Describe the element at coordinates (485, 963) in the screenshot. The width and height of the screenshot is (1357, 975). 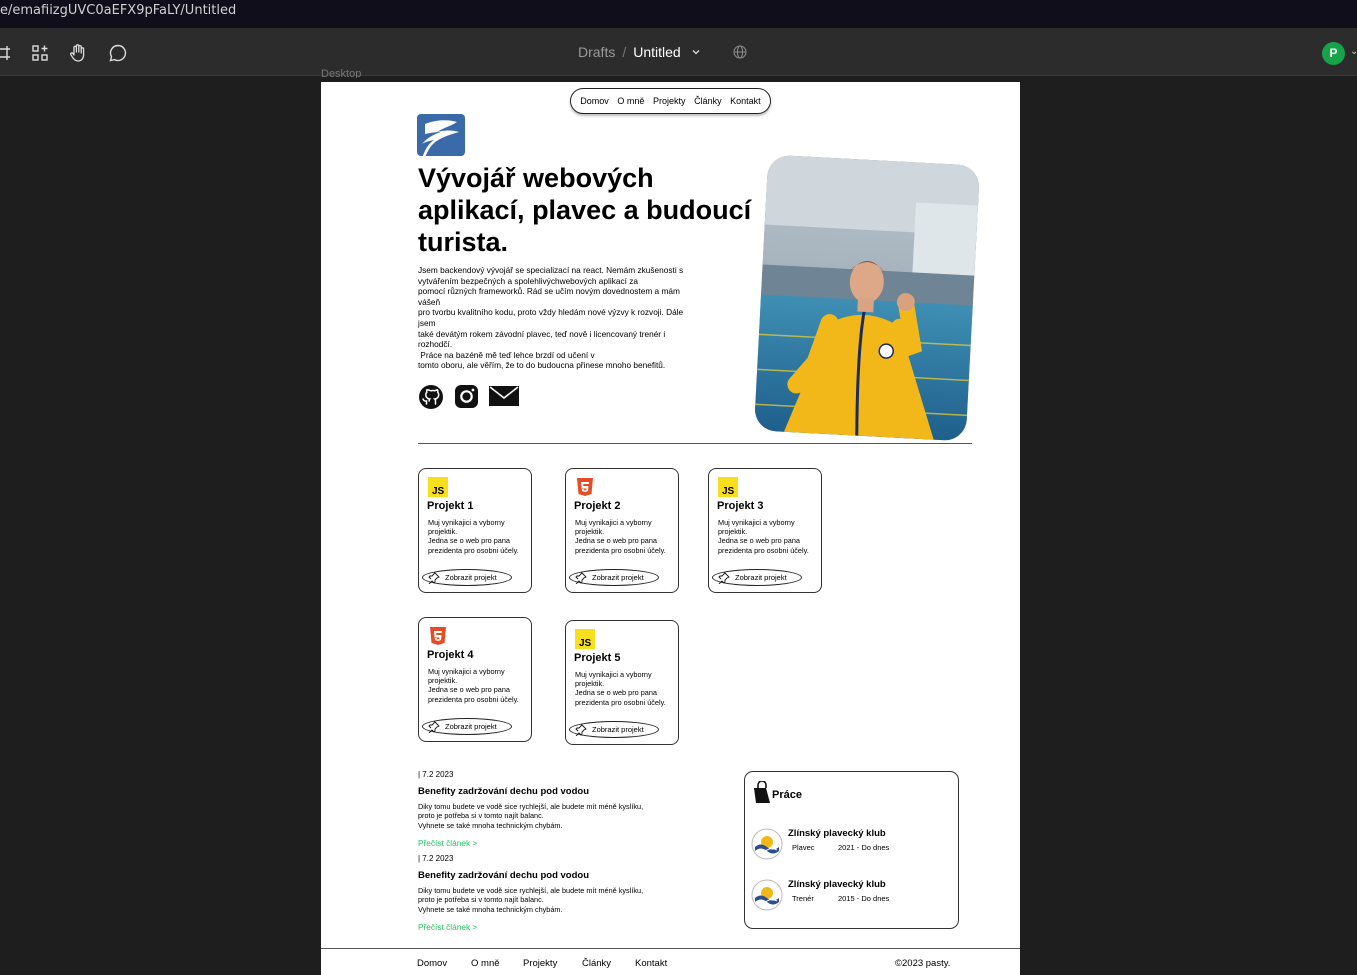
I see `footer-link-o-mne: O mně` at that location.